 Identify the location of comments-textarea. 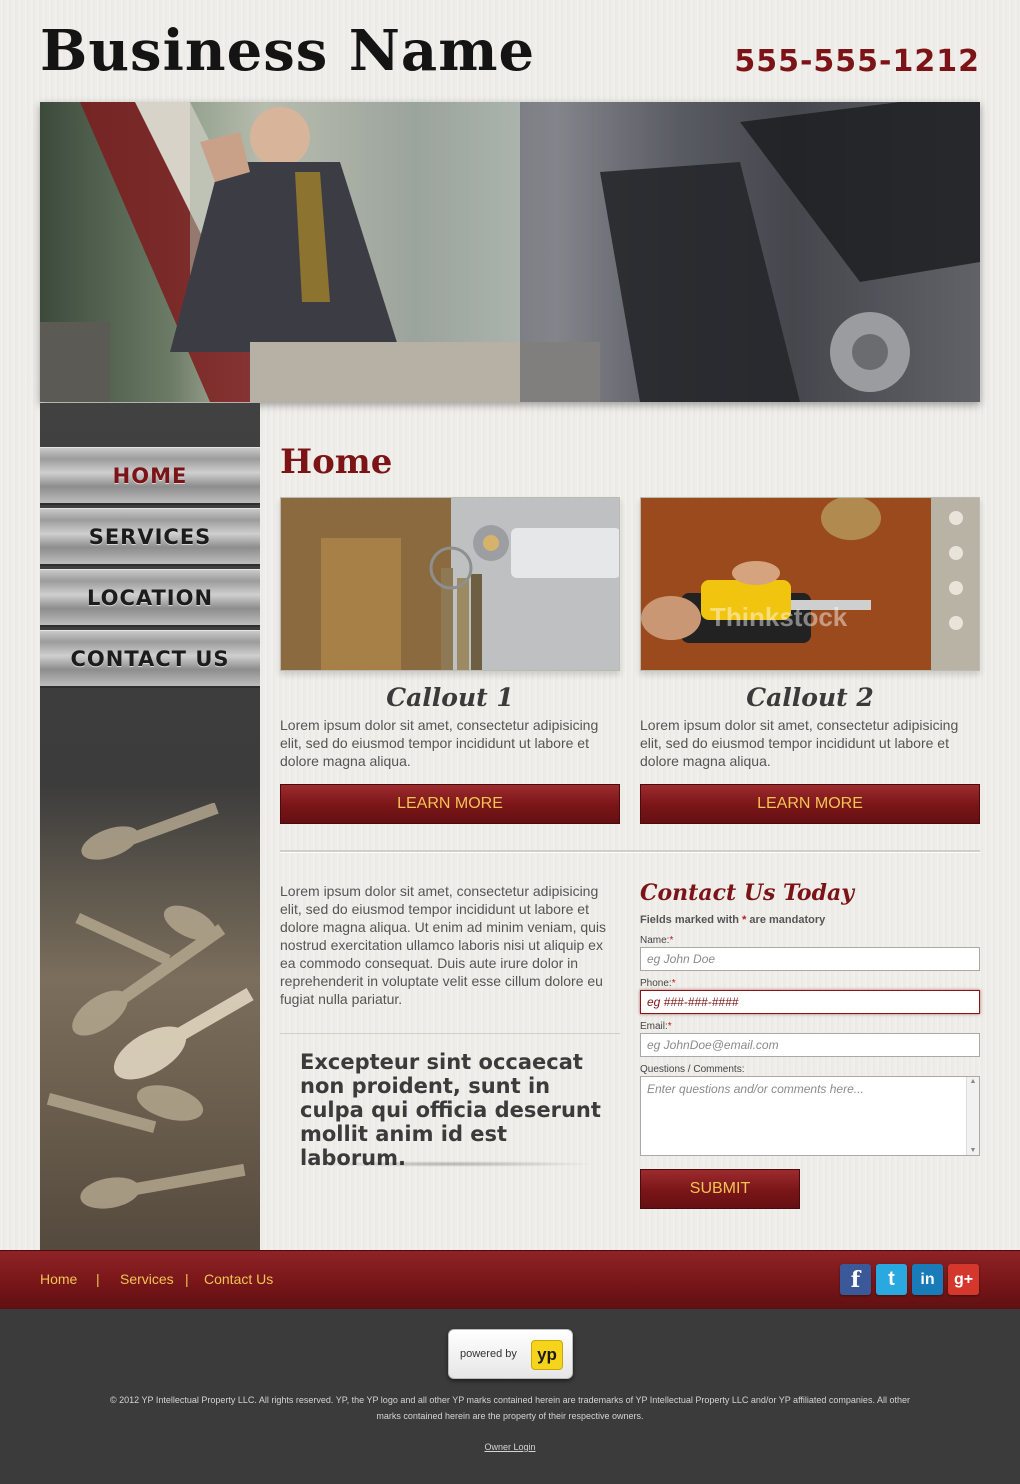
(810, 1116).